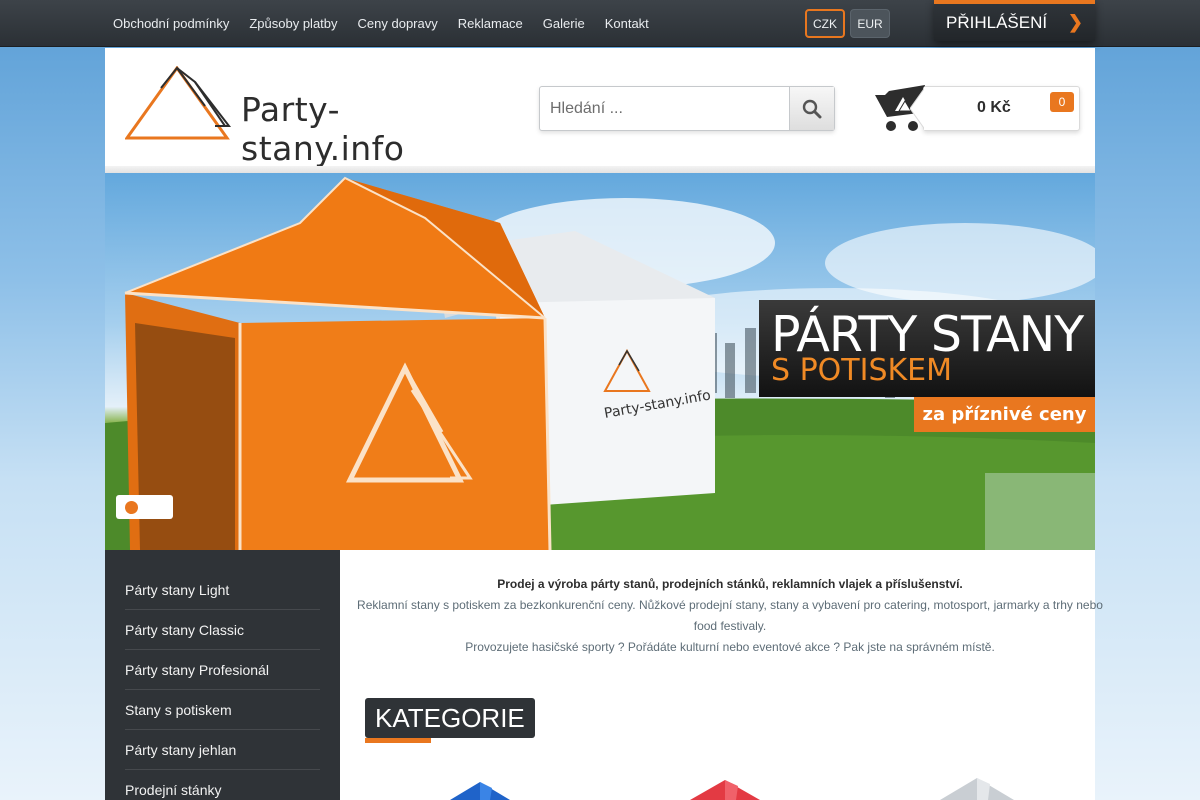 This screenshot has width=1200, height=800. Describe the element at coordinates (131, 507) in the screenshot. I see `slider-dot-active` at that location.